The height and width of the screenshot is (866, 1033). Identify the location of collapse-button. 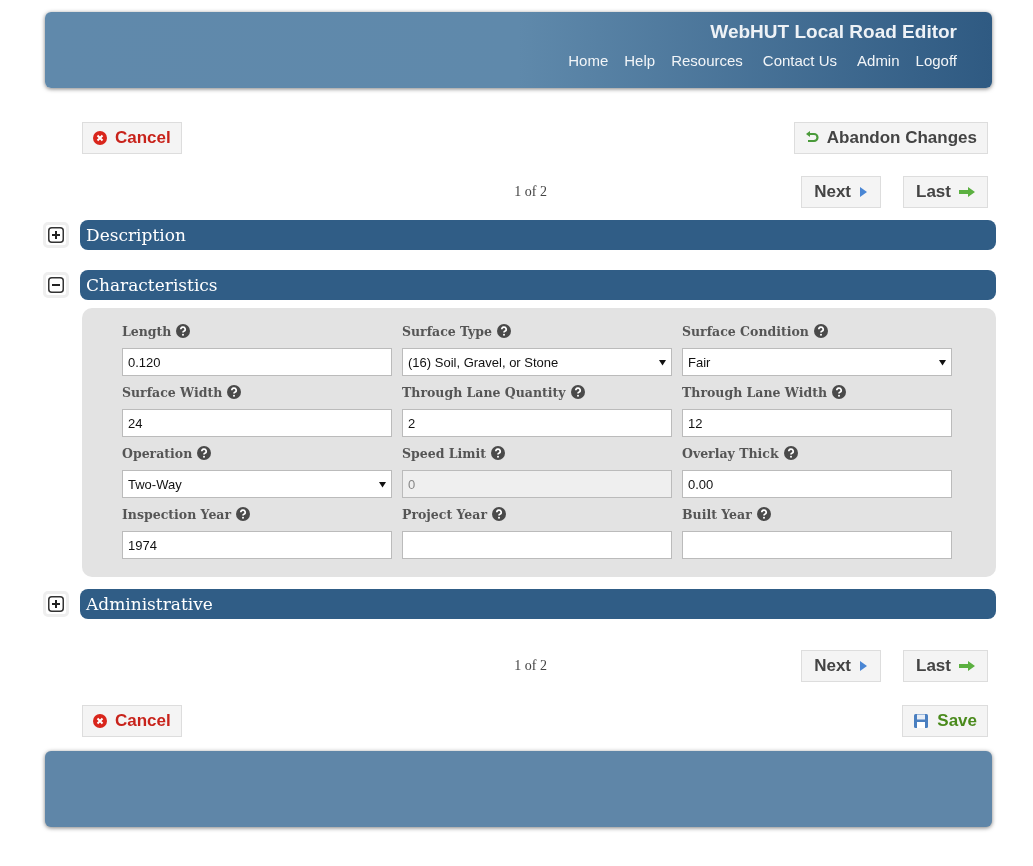
(56, 285).